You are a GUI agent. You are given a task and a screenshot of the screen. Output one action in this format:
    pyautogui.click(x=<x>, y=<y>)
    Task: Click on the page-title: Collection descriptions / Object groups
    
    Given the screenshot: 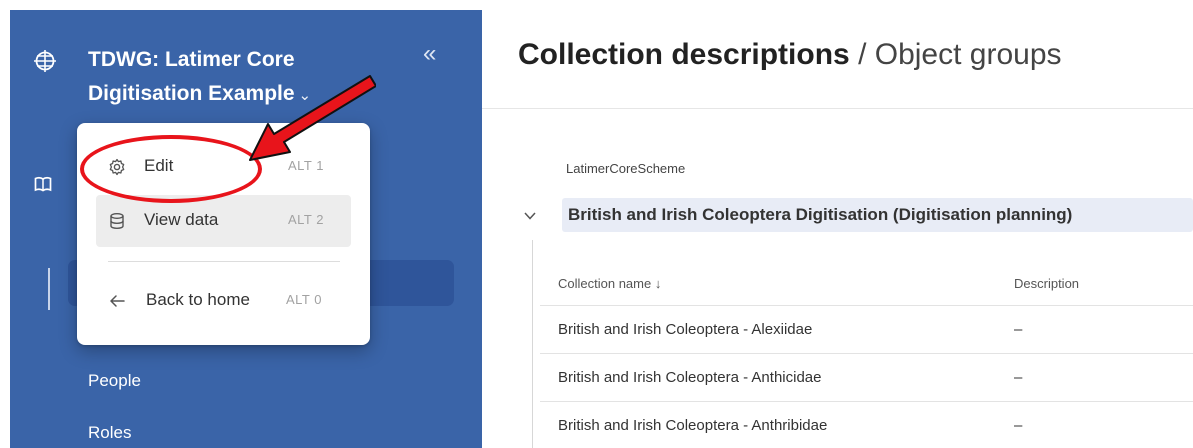 What is the action you would take?
    pyautogui.click(x=790, y=55)
    